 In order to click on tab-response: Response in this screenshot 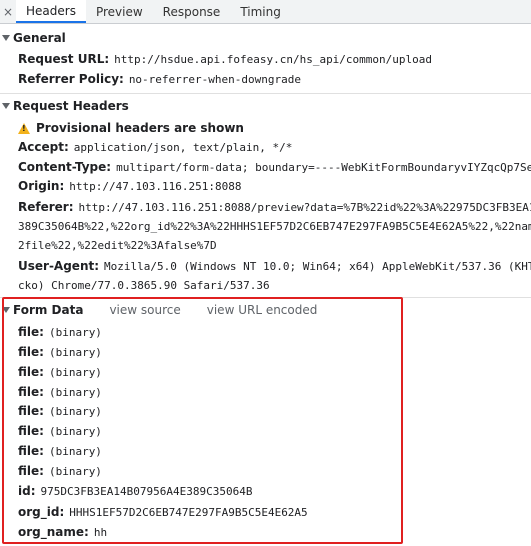, I will do `click(192, 11)`.